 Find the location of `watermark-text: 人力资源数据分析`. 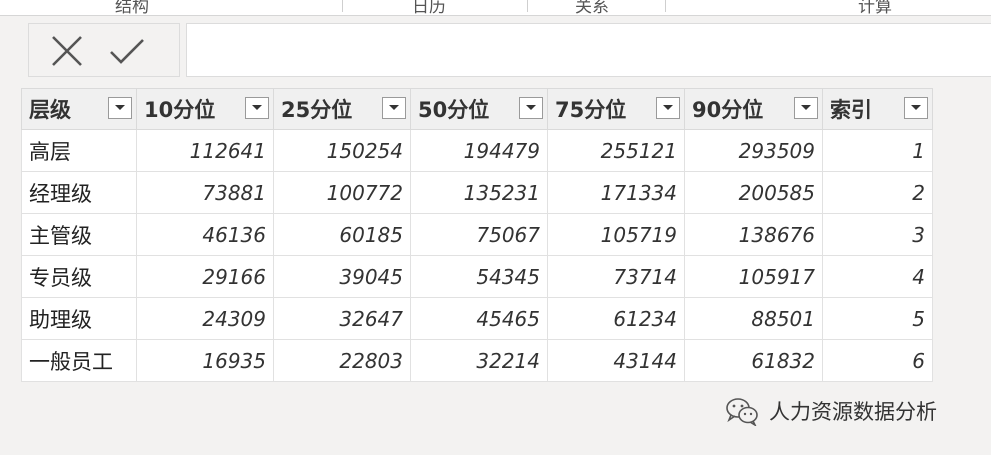

watermark-text: 人力资源数据分析 is located at coordinates (853, 412).